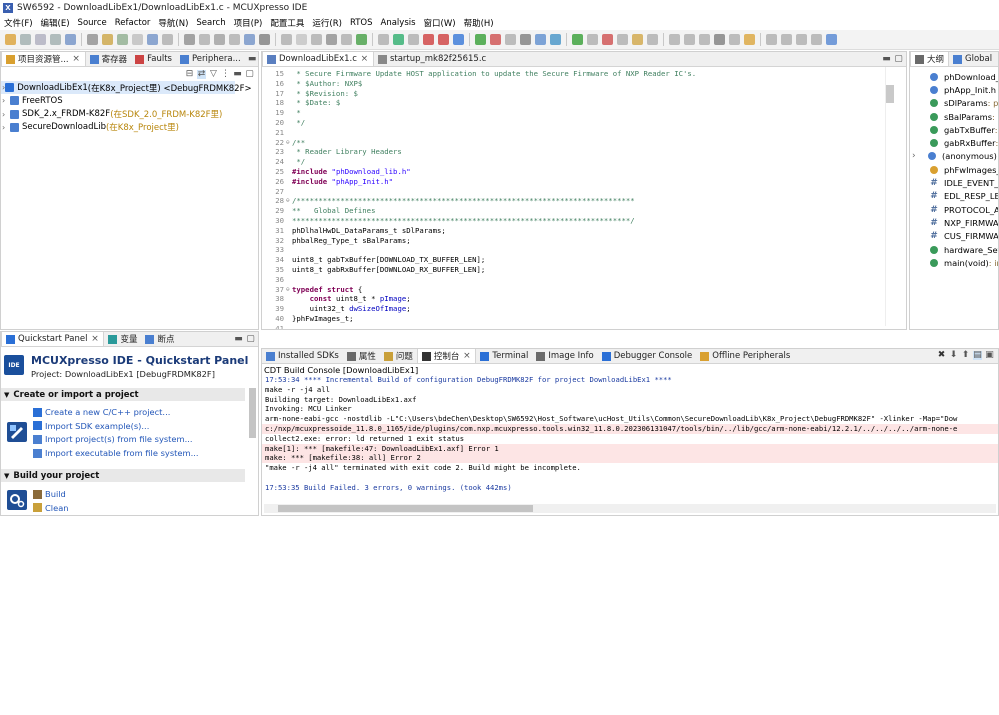  I want to click on menu-item: 文件(F), so click(18, 23).